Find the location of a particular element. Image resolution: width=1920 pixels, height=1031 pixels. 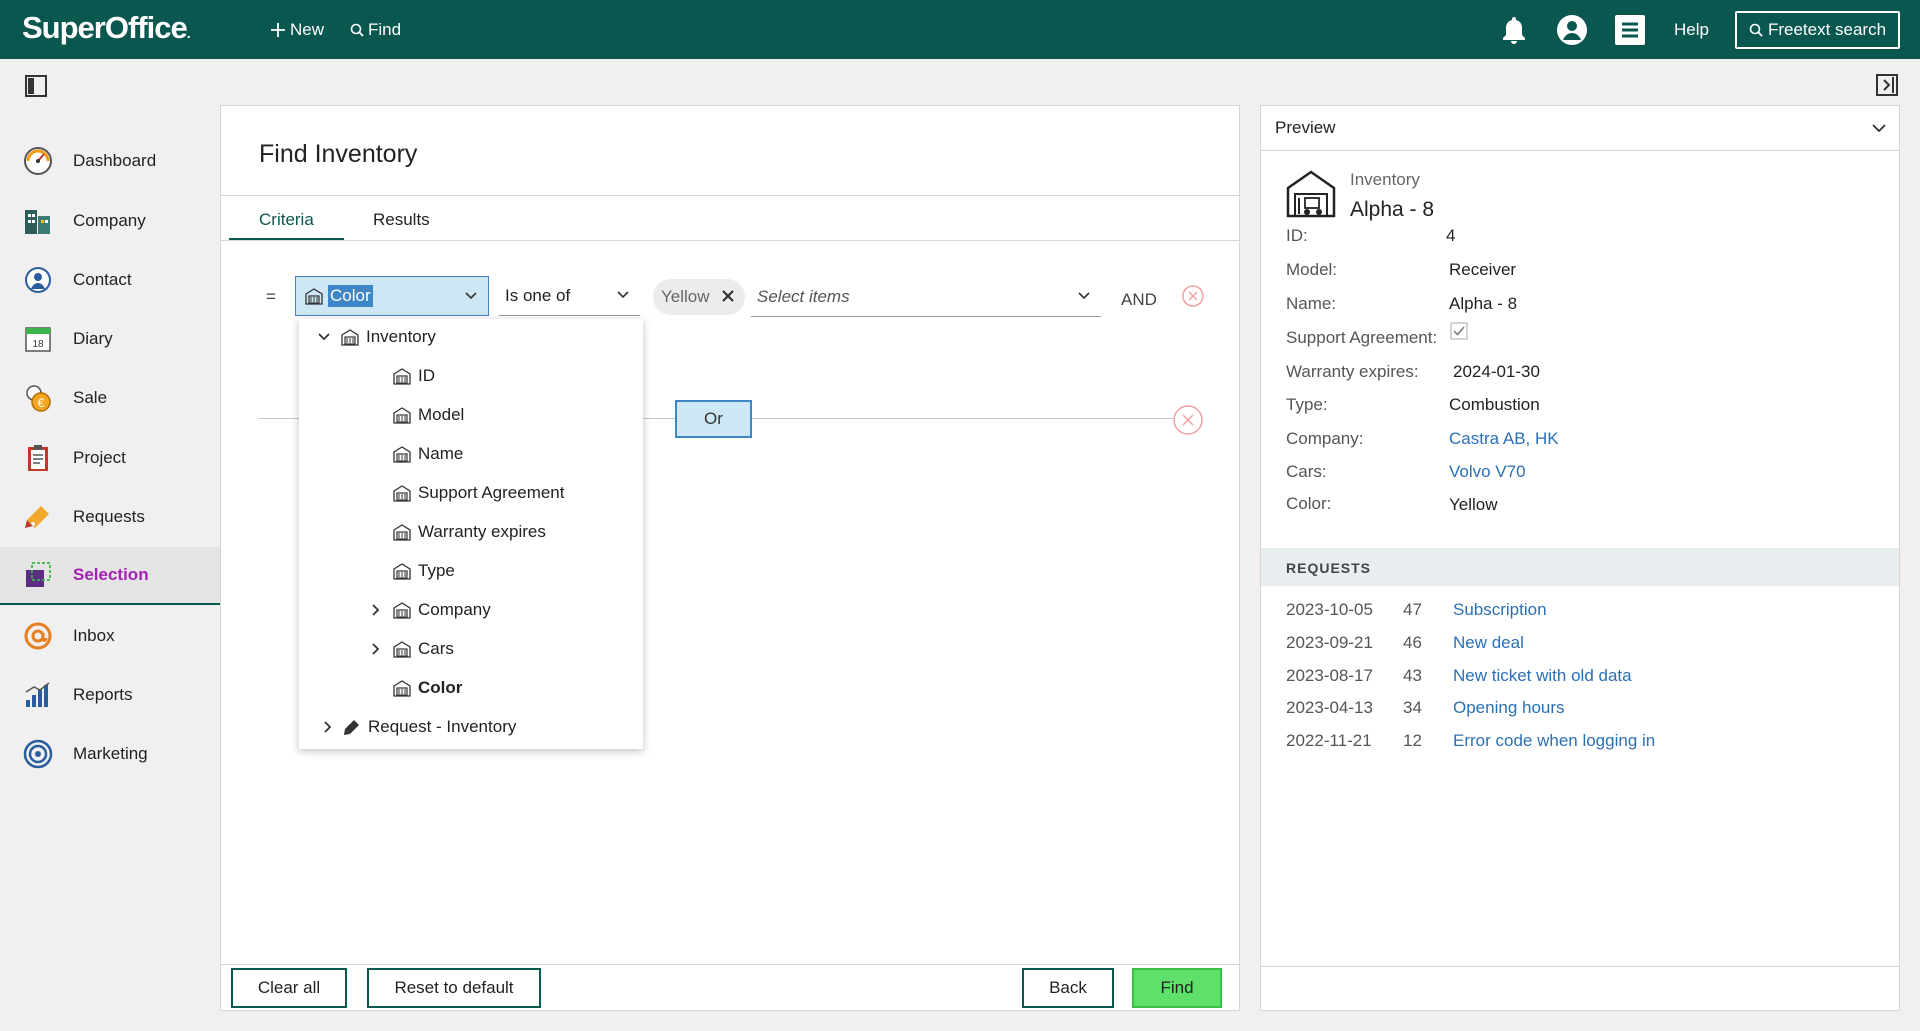

sidebar-item-reports: Reports is located at coordinates (110, 695).